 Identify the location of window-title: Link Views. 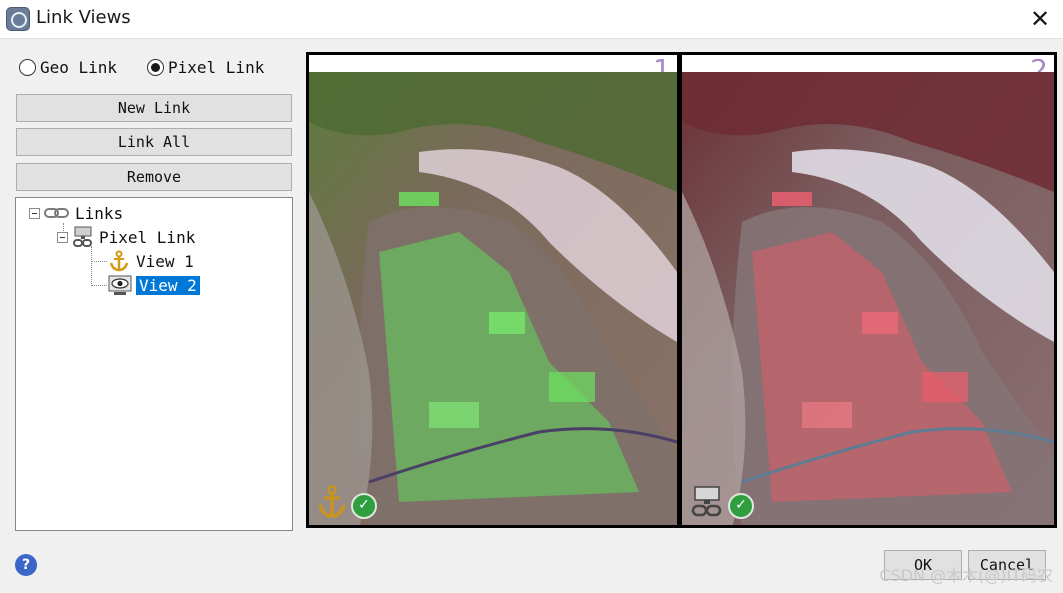
(83, 17).